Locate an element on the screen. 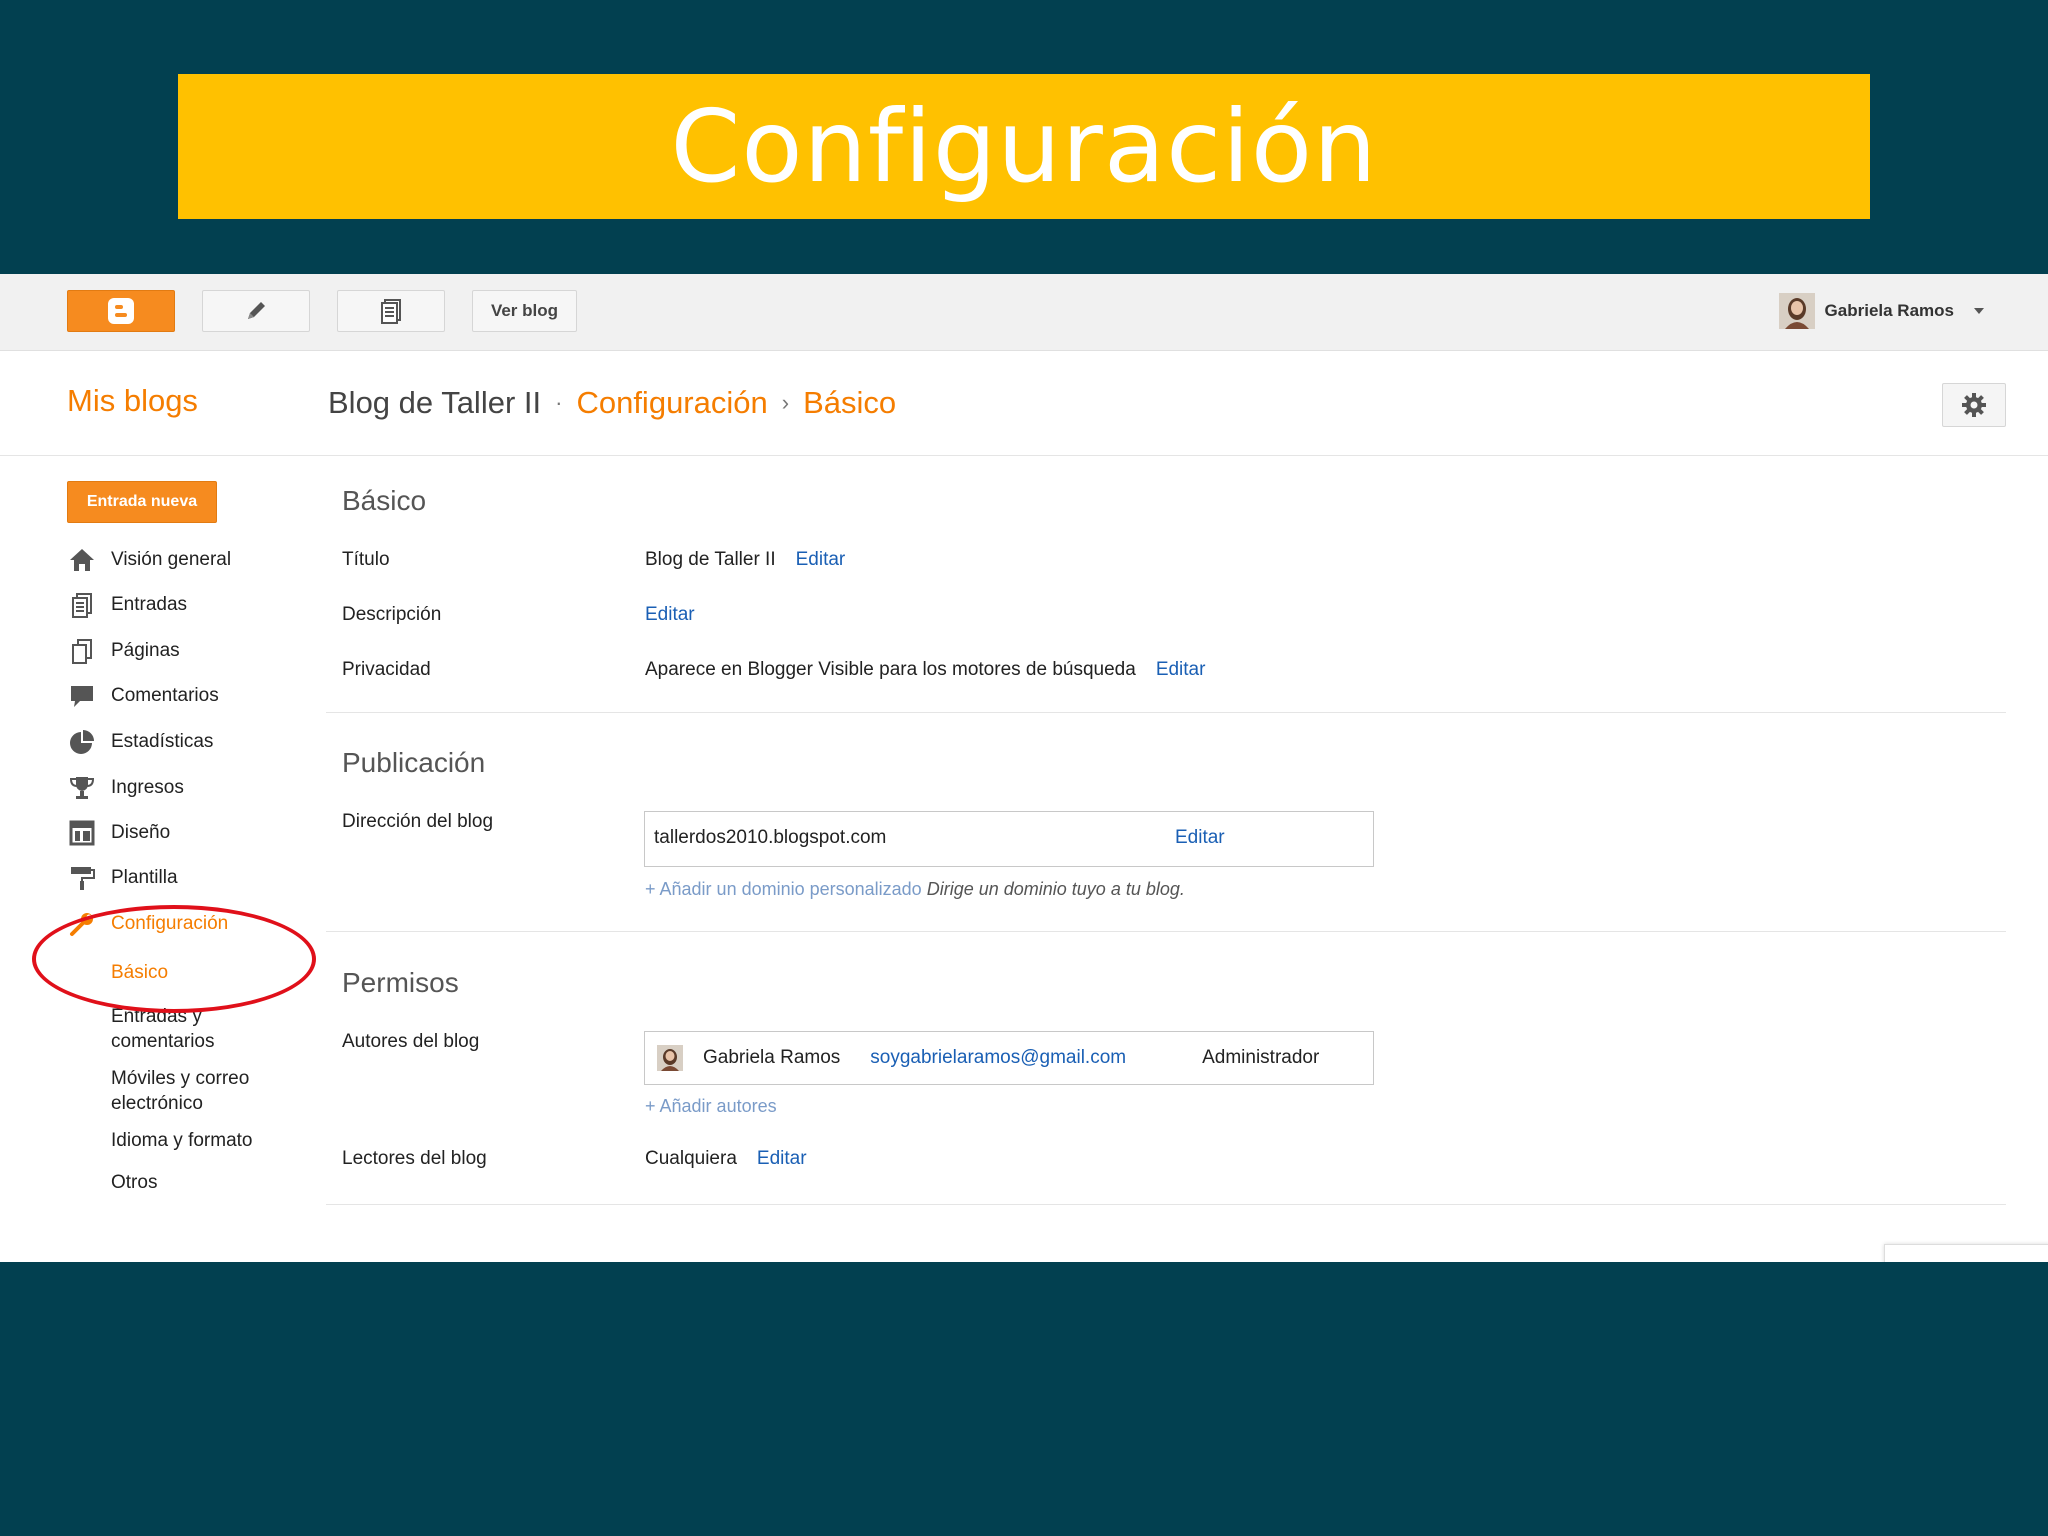 The image size is (2048, 1536). chevron-down-icon is located at coordinates (1979, 311).